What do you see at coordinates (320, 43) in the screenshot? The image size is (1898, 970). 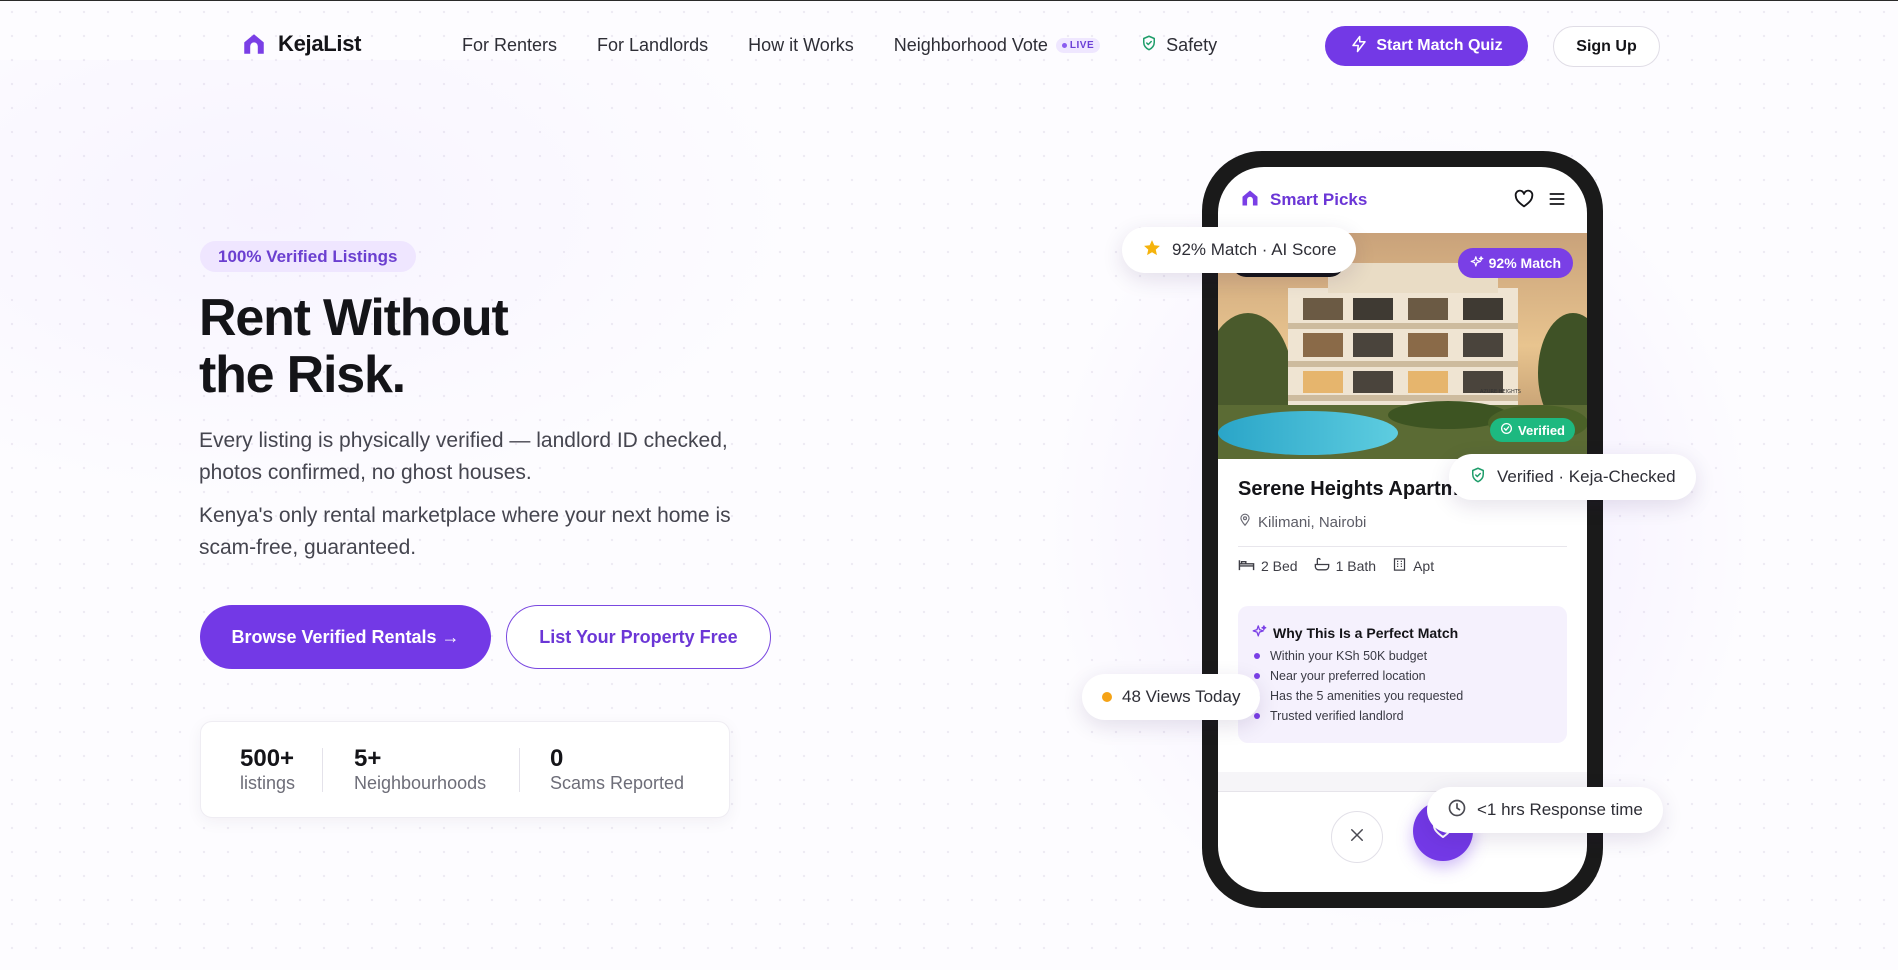 I see `logo-text: KejaList` at bounding box center [320, 43].